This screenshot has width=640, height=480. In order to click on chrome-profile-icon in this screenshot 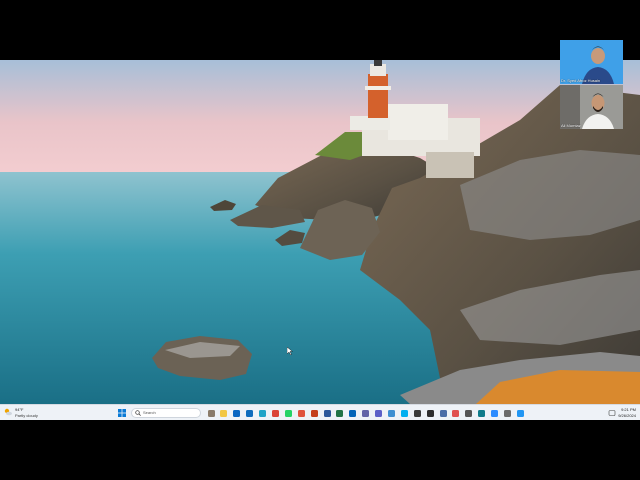, I will do `click(301, 413)`.